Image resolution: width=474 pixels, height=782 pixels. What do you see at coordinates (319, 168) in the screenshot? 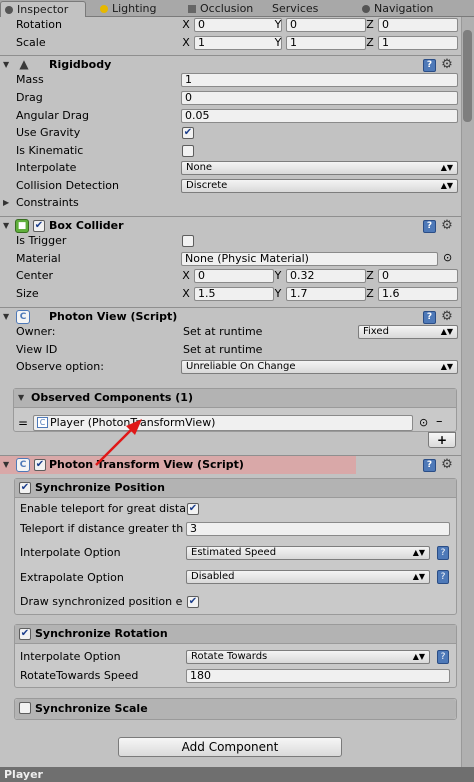
I see `interpolate-dropdown: None ▲▼` at bounding box center [319, 168].